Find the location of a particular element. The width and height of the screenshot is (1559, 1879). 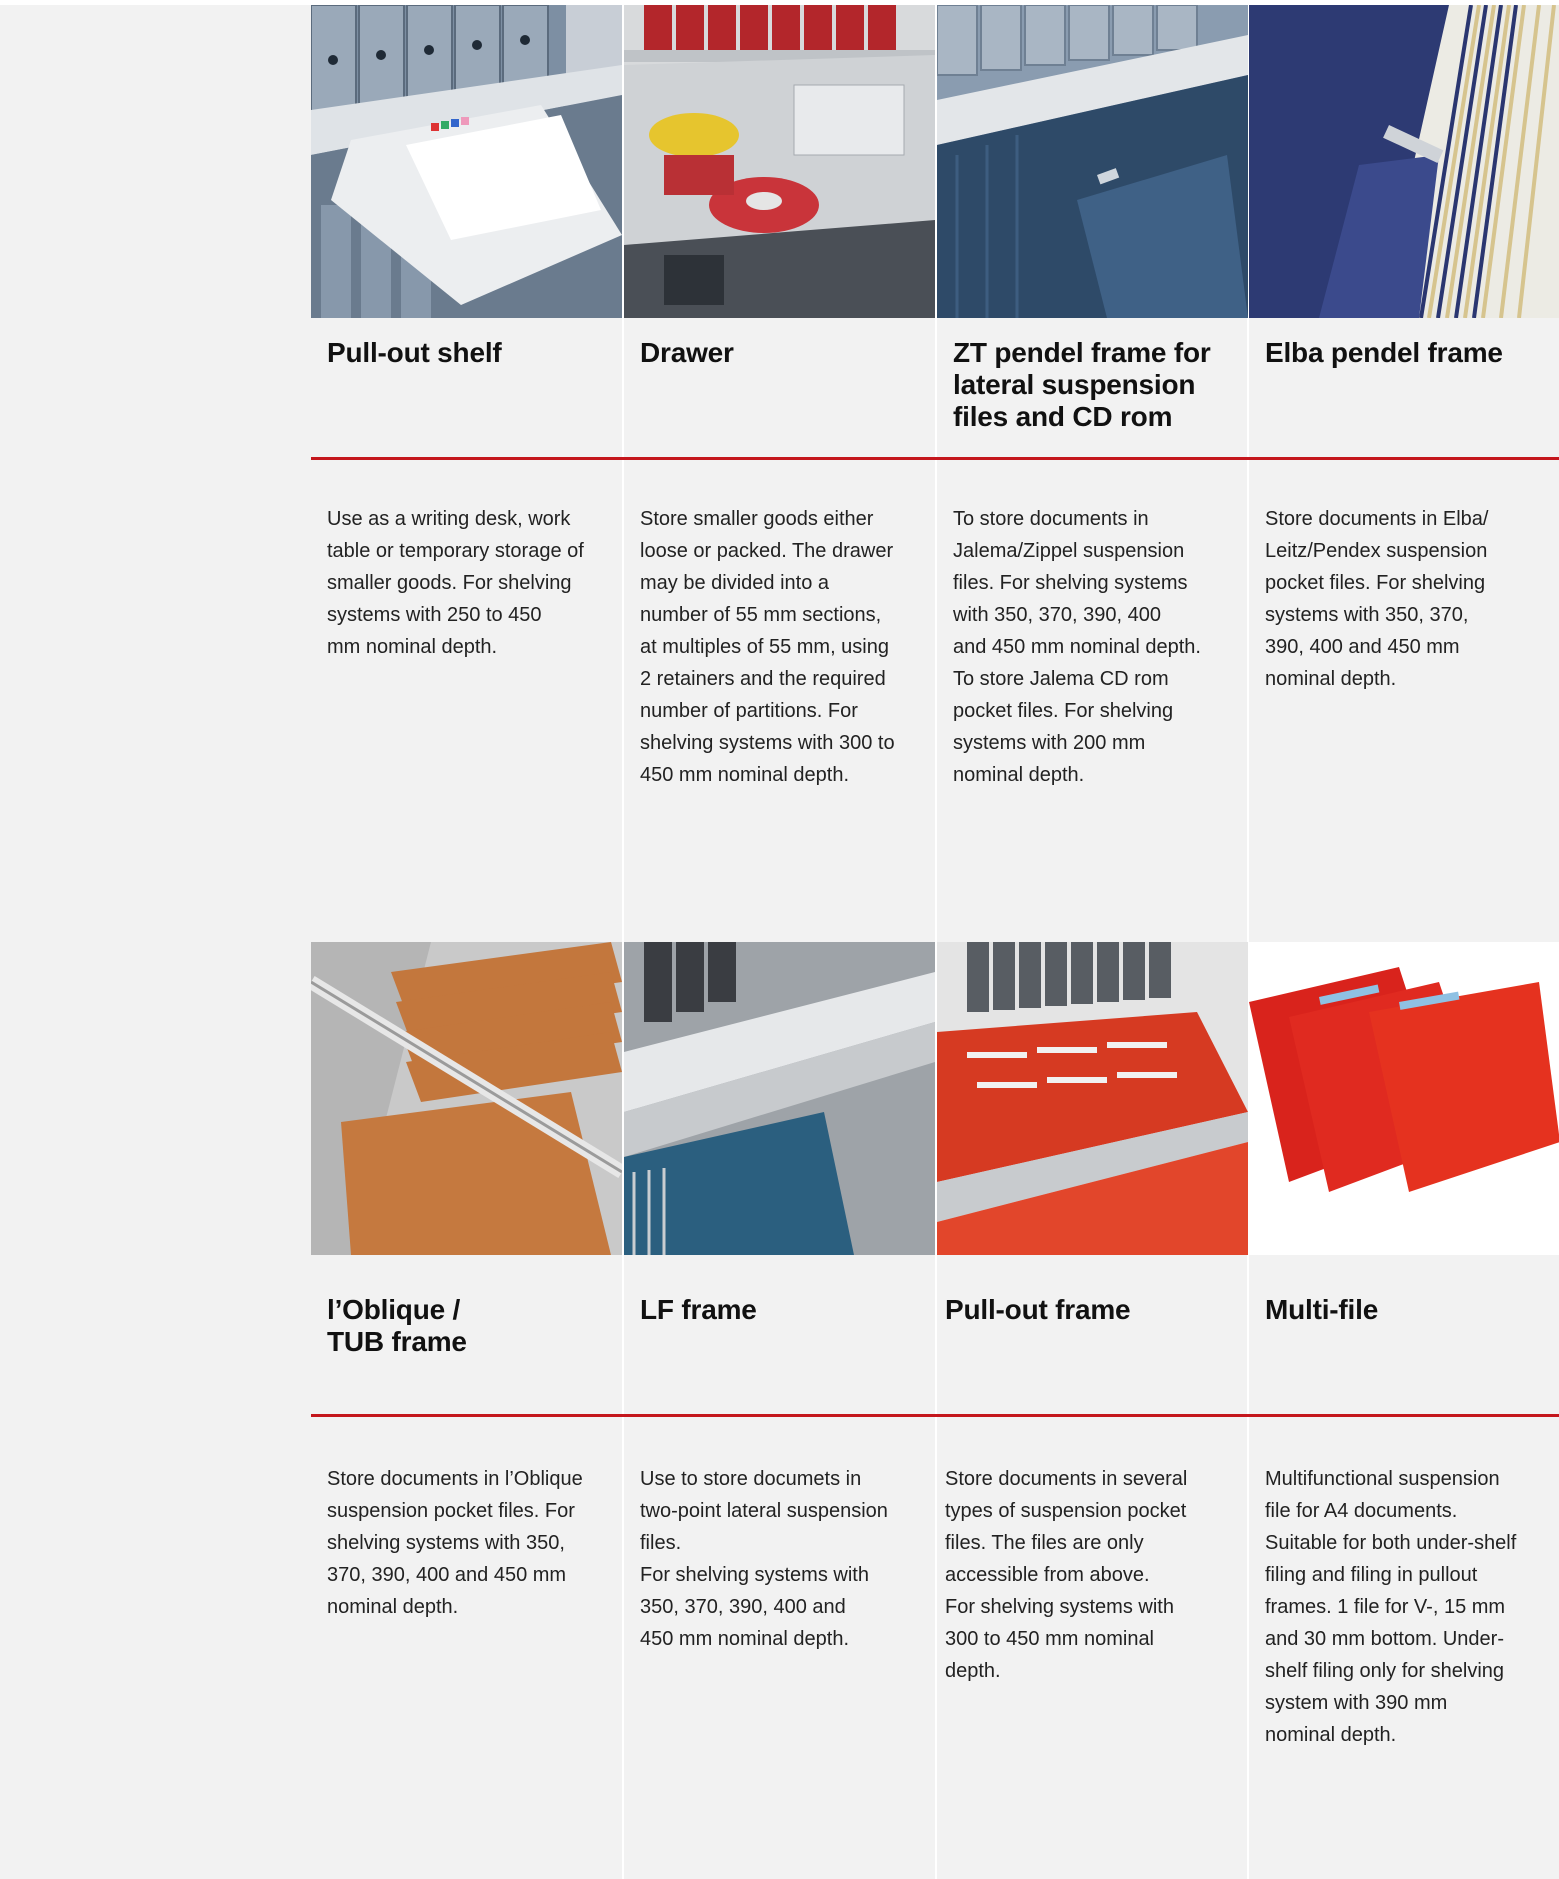

product-title: Elba pendel frame is located at coordinates (1384, 352).